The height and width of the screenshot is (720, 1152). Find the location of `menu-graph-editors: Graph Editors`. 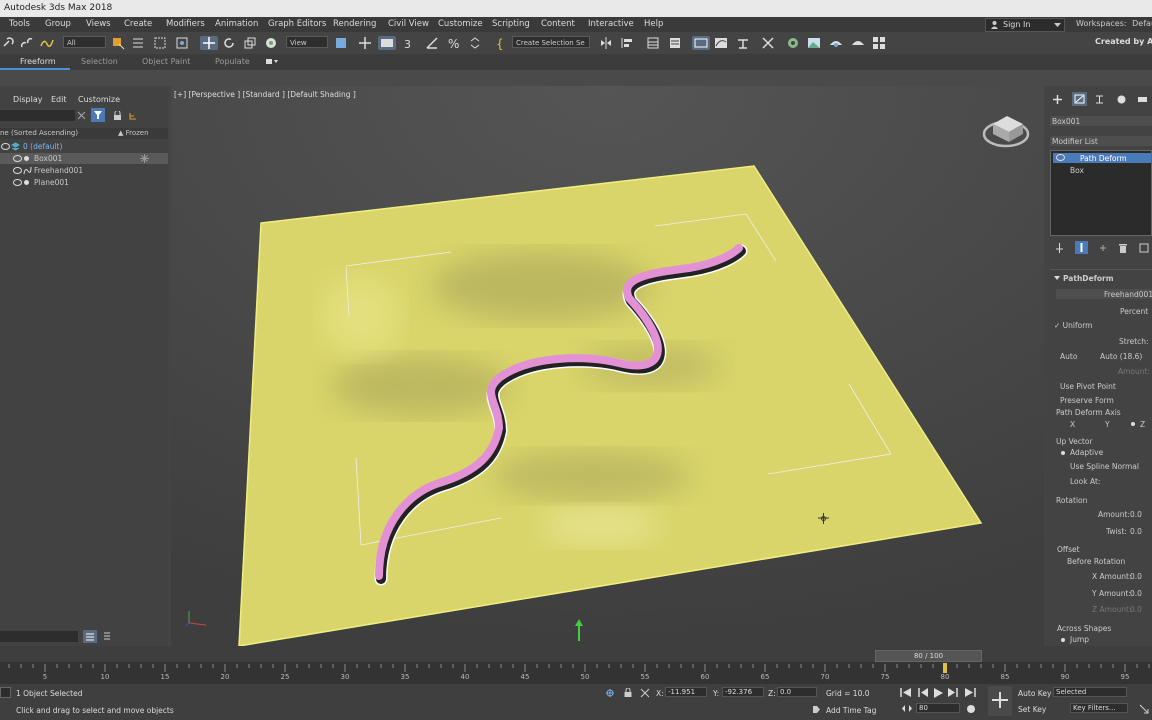

menu-graph-editors: Graph Editors is located at coordinates (297, 24).